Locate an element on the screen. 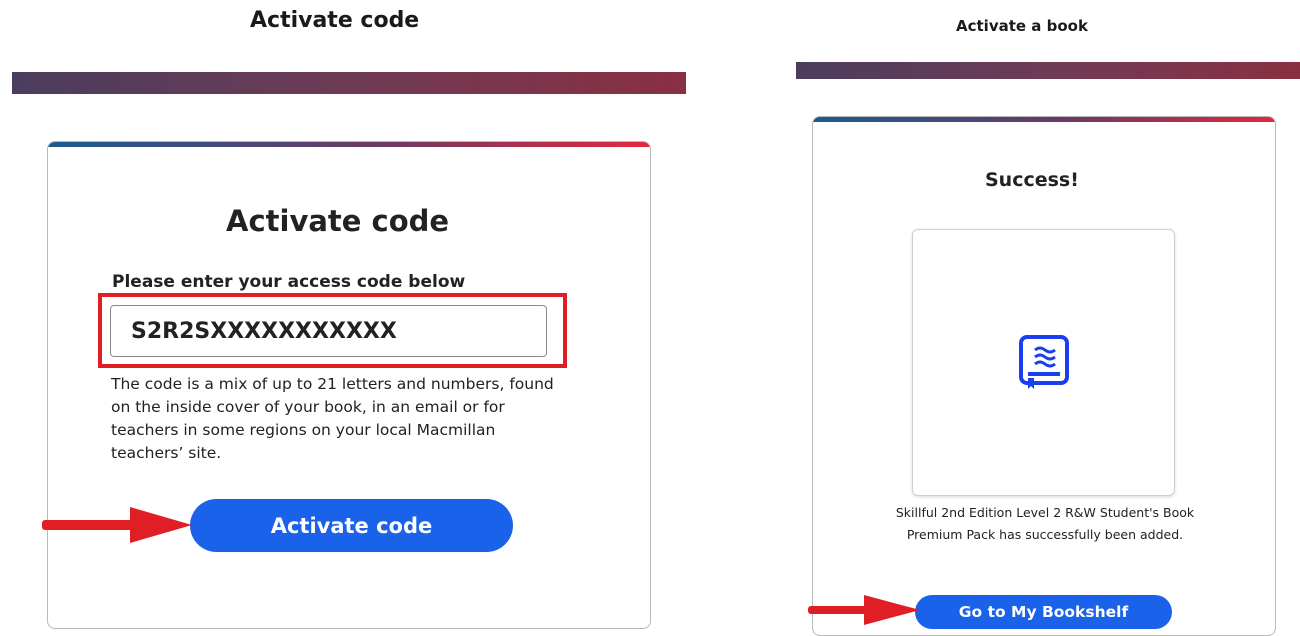 The width and height of the screenshot is (1300, 636). book-icon is located at coordinates (1044, 362).